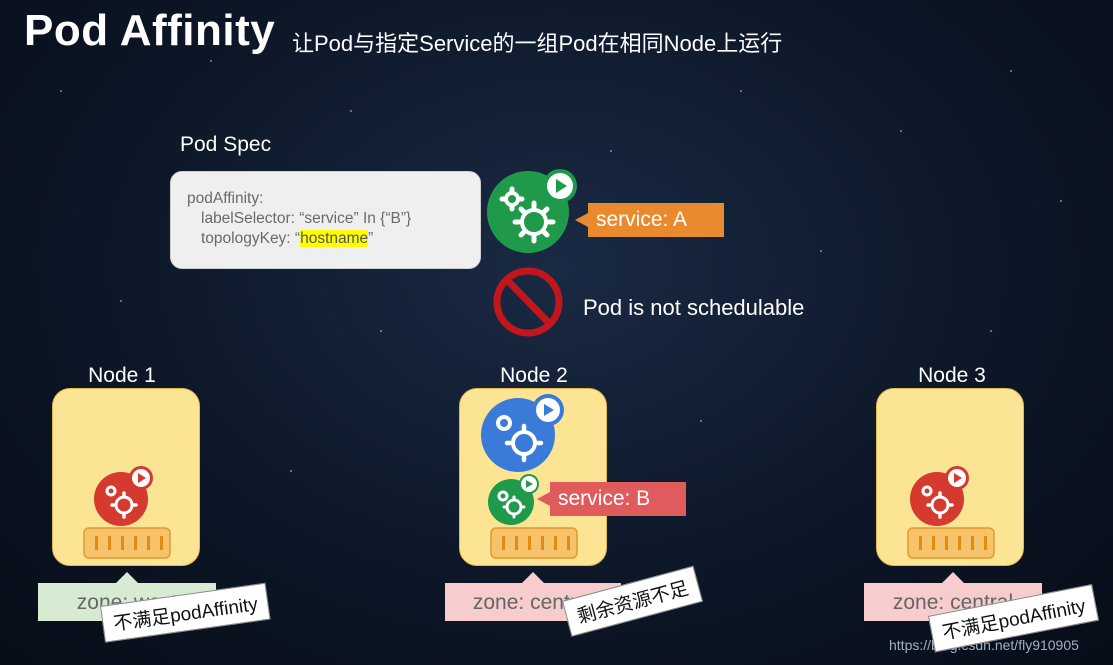  What do you see at coordinates (611, 499) in the screenshot?
I see `service-b-tag: service: B` at bounding box center [611, 499].